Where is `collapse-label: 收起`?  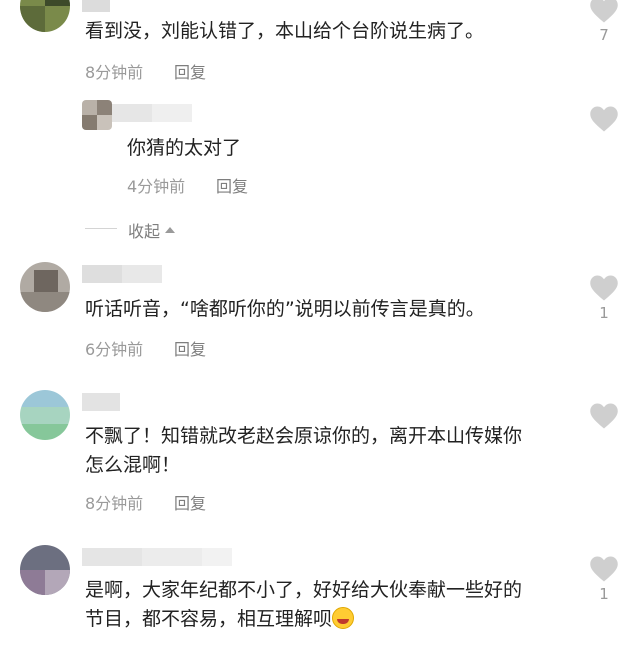
collapse-label: 收起 is located at coordinates (144, 231).